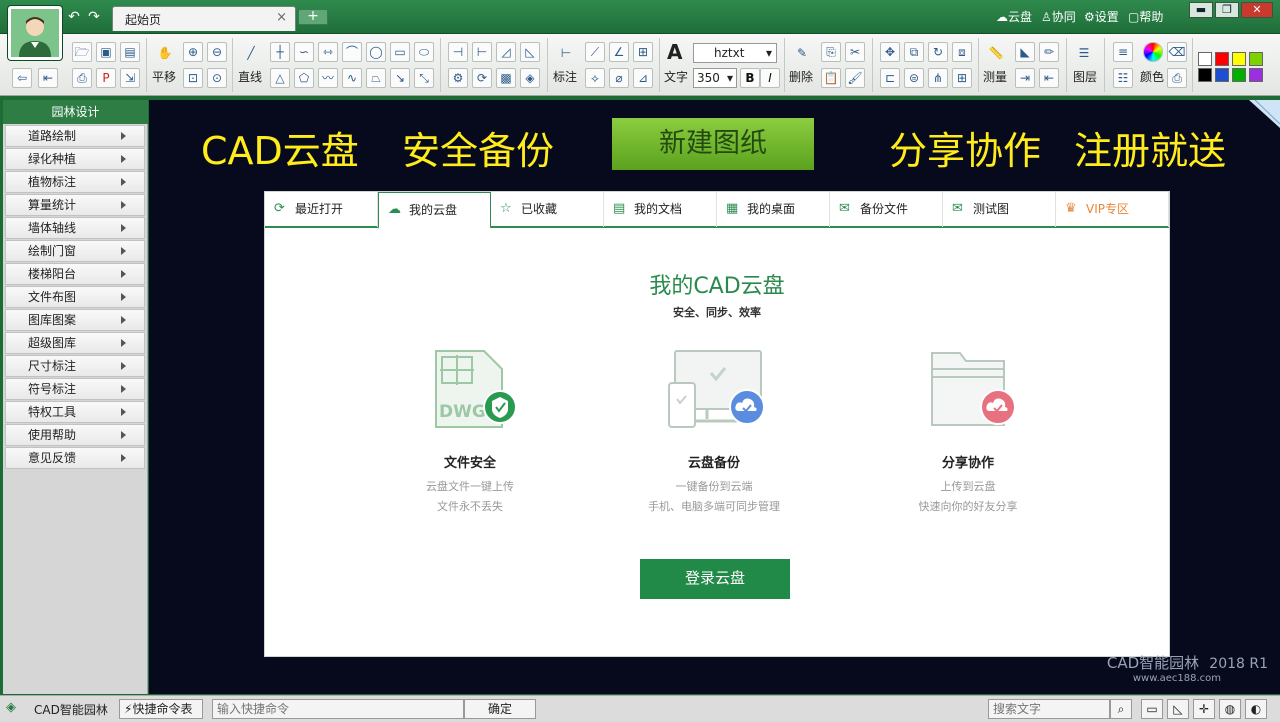 This screenshot has height=722, width=1280. Describe the element at coordinates (193, 78) in the screenshot. I see `zoom-window-icon: ⊡` at that location.